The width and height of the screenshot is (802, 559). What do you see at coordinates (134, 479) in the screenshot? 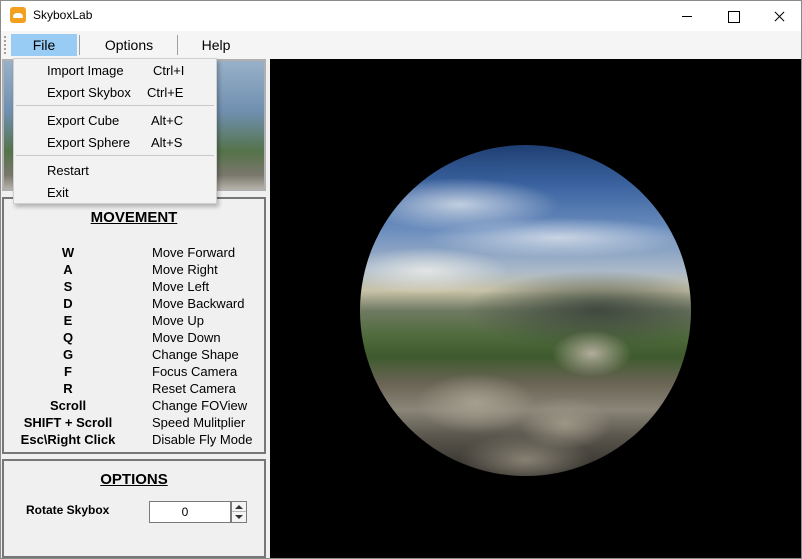
I see `options-title: OPTIONS` at bounding box center [134, 479].